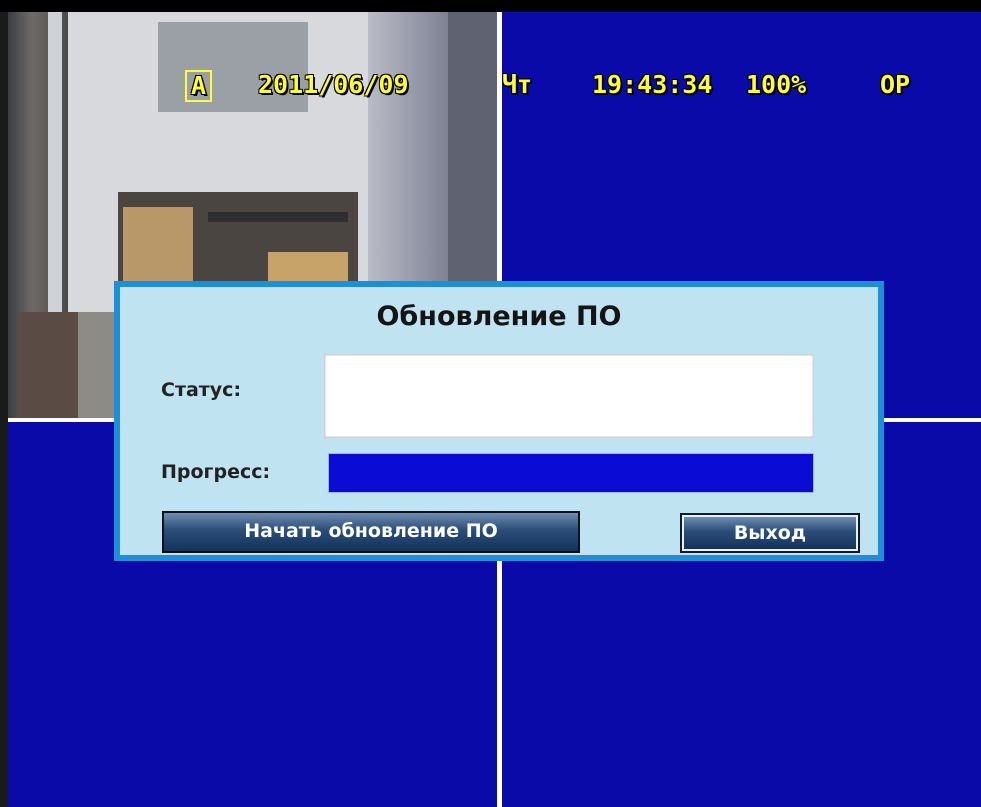 This screenshot has width=981, height=807. What do you see at coordinates (201, 390) in the screenshot?
I see `status-label: Статус:` at bounding box center [201, 390].